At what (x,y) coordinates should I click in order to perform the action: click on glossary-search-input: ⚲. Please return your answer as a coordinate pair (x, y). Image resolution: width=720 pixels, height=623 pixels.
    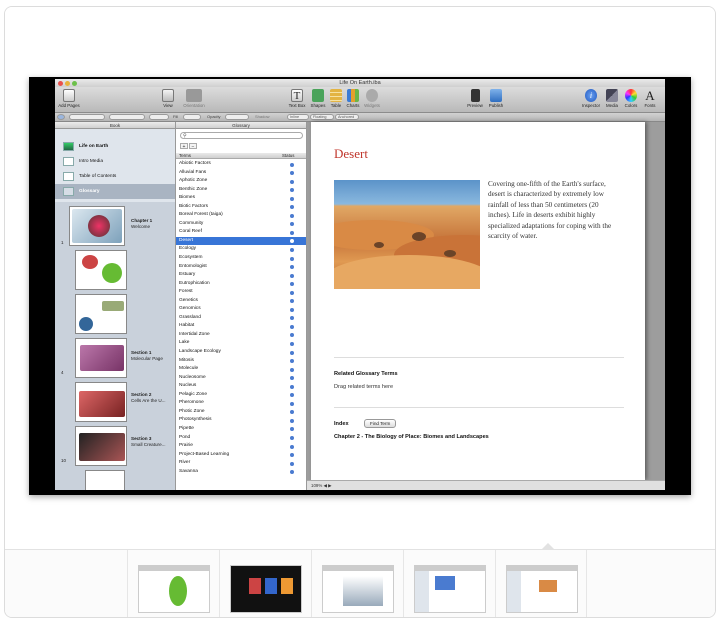
    Looking at the image, I should click on (241, 135).